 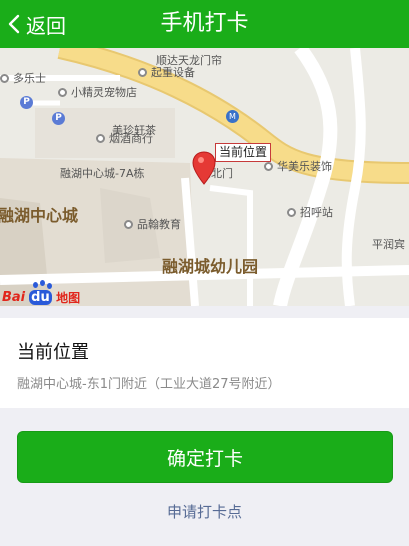 I want to click on poi-pinhan: 品翰教育, so click(x=152, y=225).